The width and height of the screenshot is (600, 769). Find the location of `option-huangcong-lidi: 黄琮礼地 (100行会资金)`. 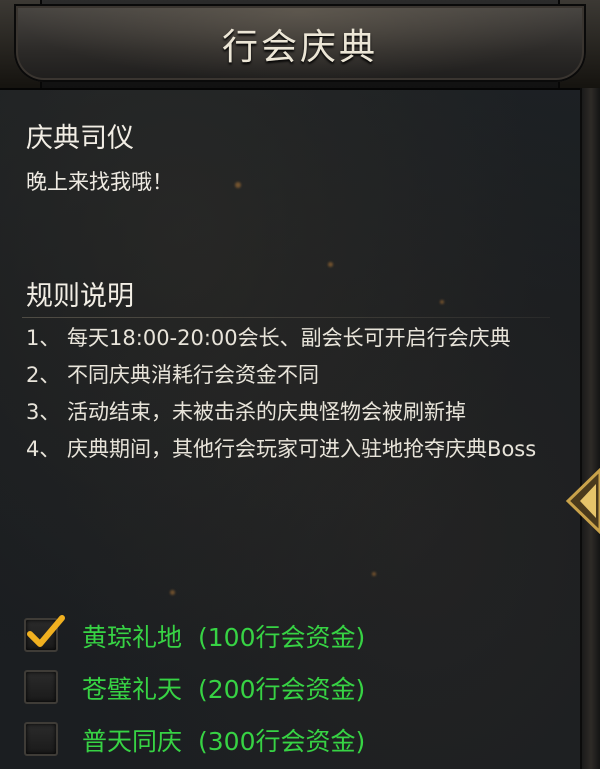

option-huangcong-lidi: 黄琮礼地 (100行会资金) is located at coordinates (294, 638).